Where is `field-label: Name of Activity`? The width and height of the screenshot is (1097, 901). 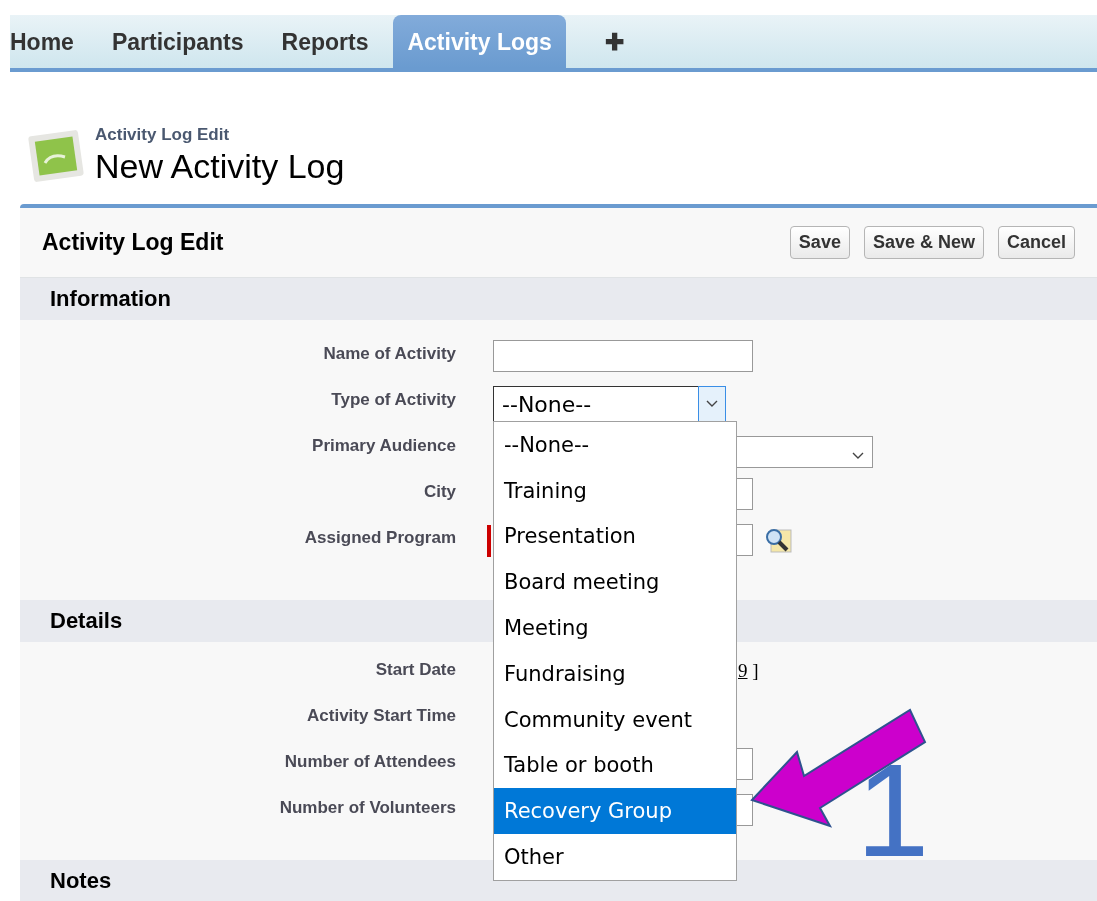 field-label: Name of Activity is located at coordinates (389, 354).